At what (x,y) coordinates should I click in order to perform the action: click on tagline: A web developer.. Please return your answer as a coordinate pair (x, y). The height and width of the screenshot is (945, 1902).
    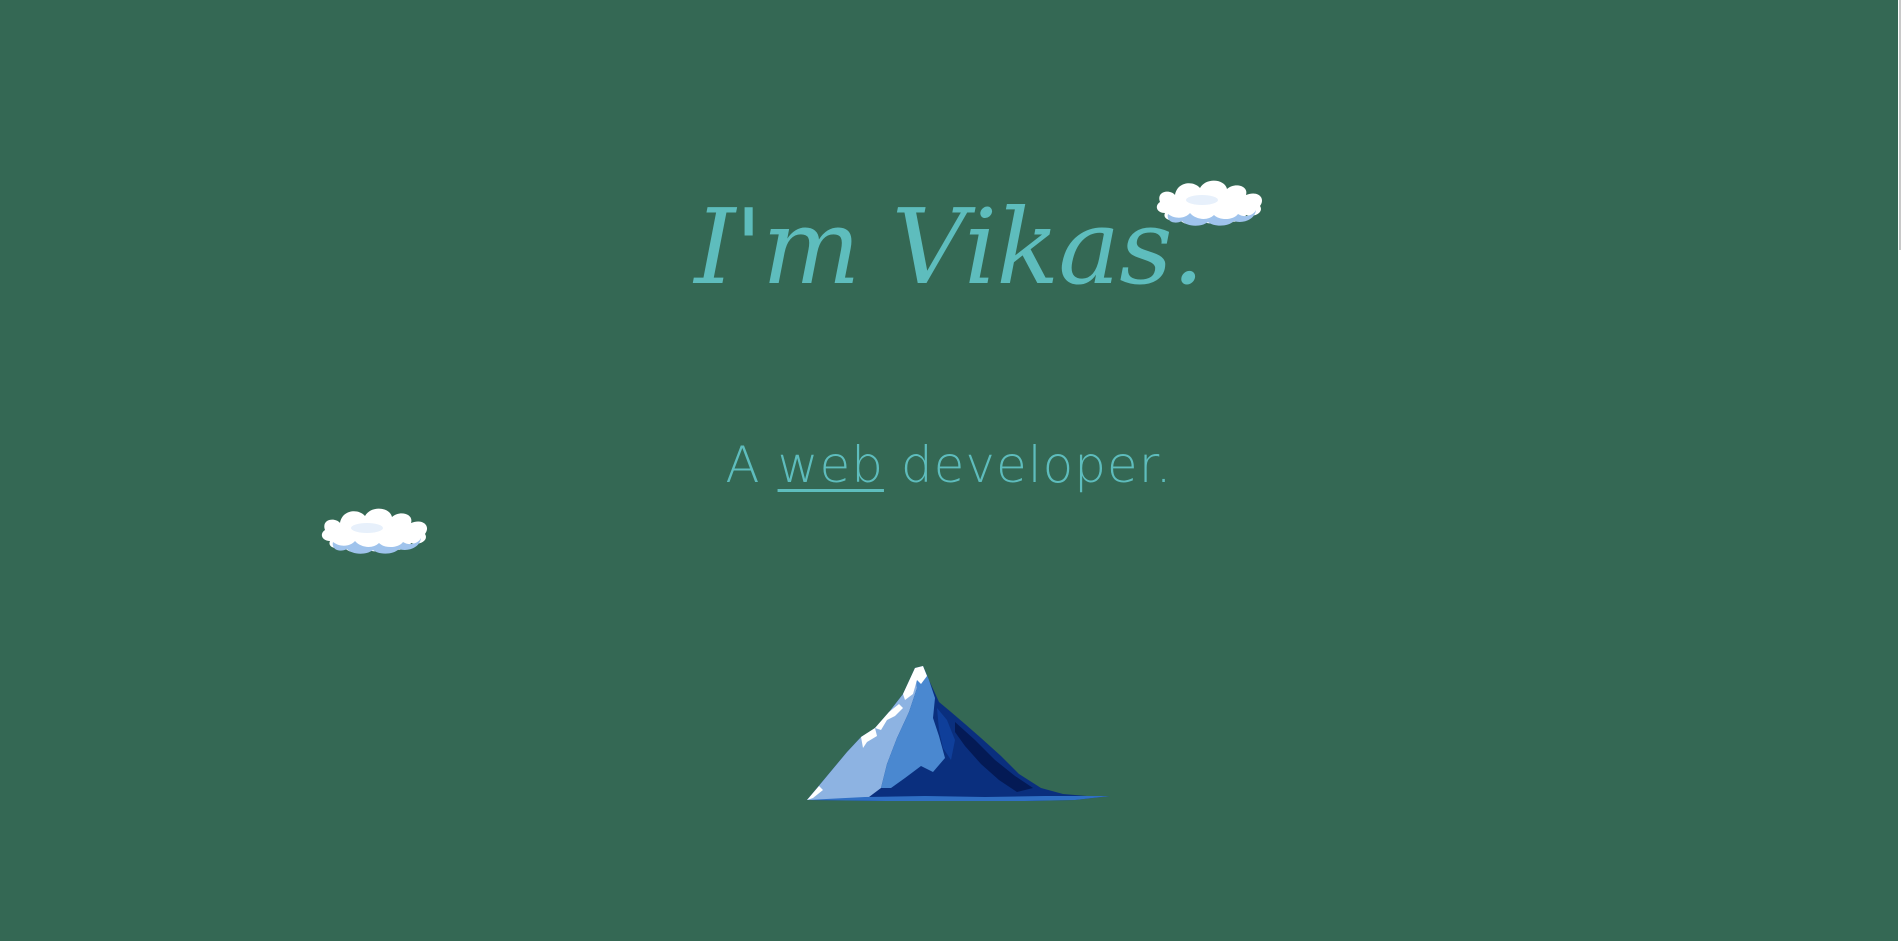
    Looking at the image, I should click on (949, 465).